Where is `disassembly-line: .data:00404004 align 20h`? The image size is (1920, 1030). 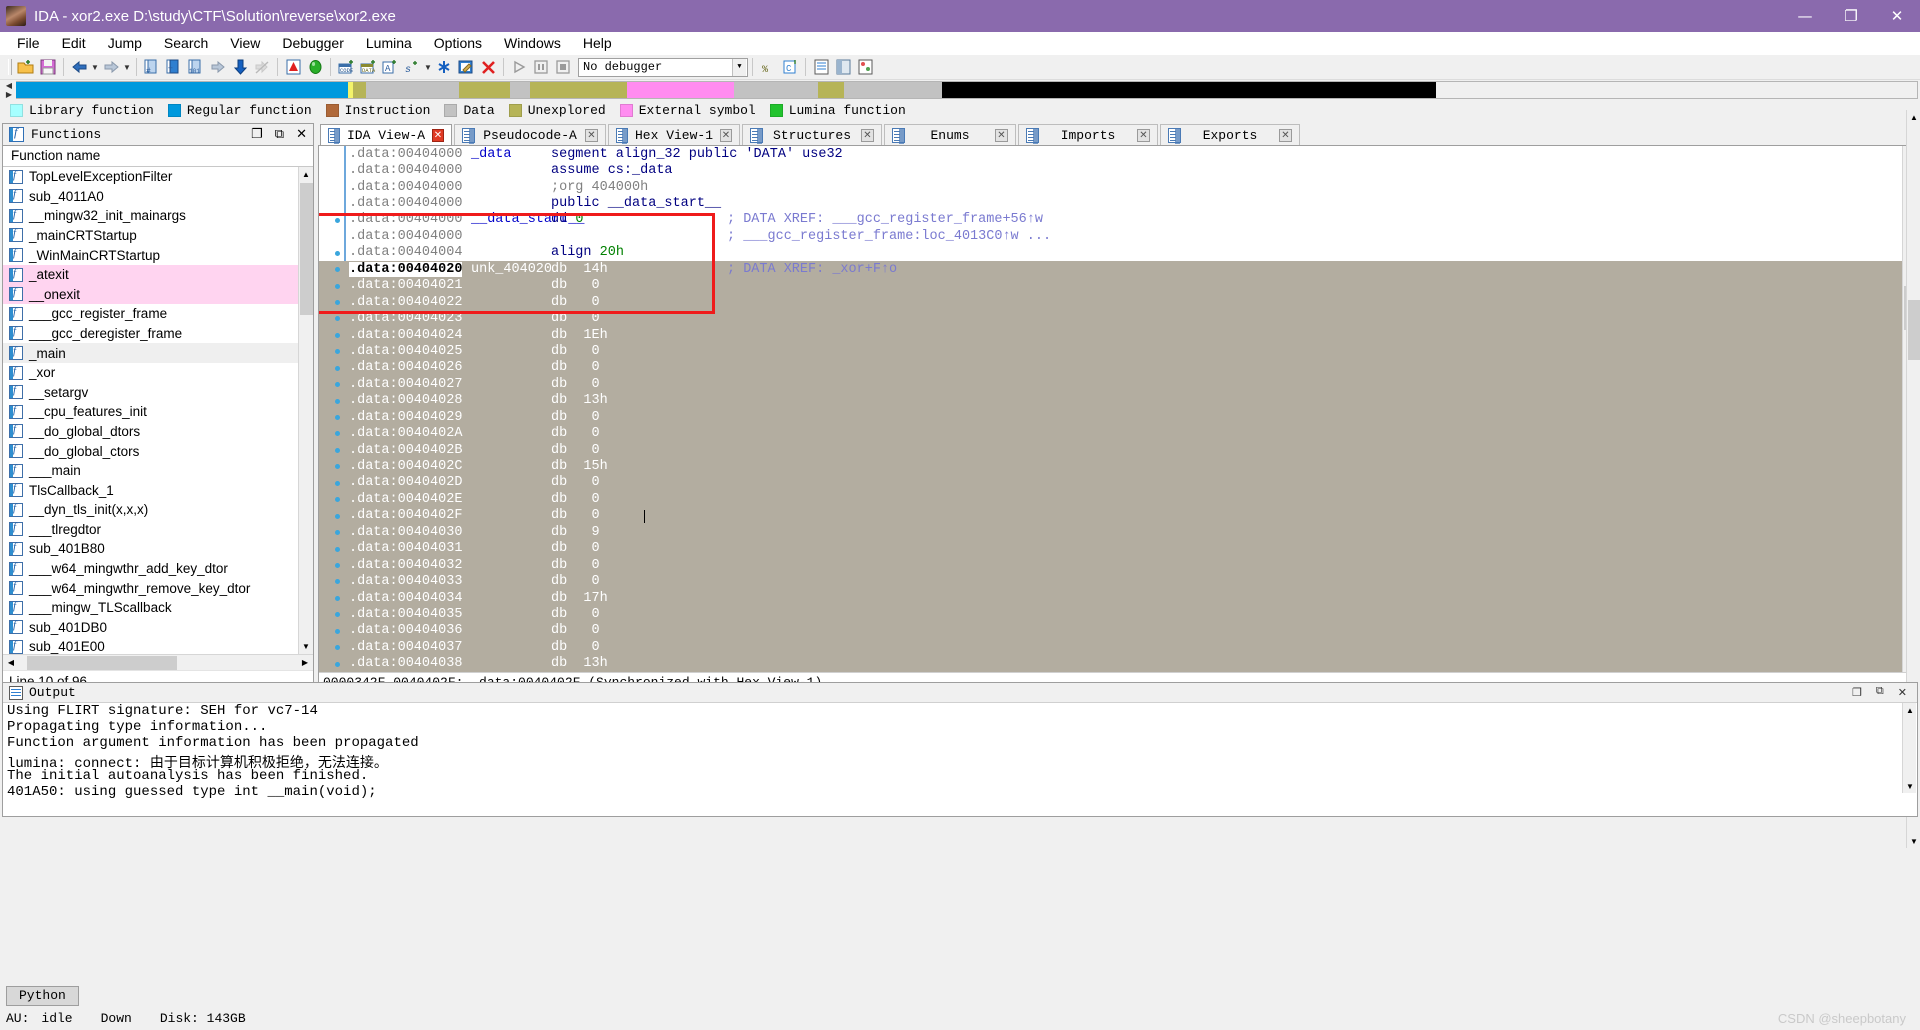
disassembly-line: .data:00404004 align 20h is located at coordinates (1118, 253).